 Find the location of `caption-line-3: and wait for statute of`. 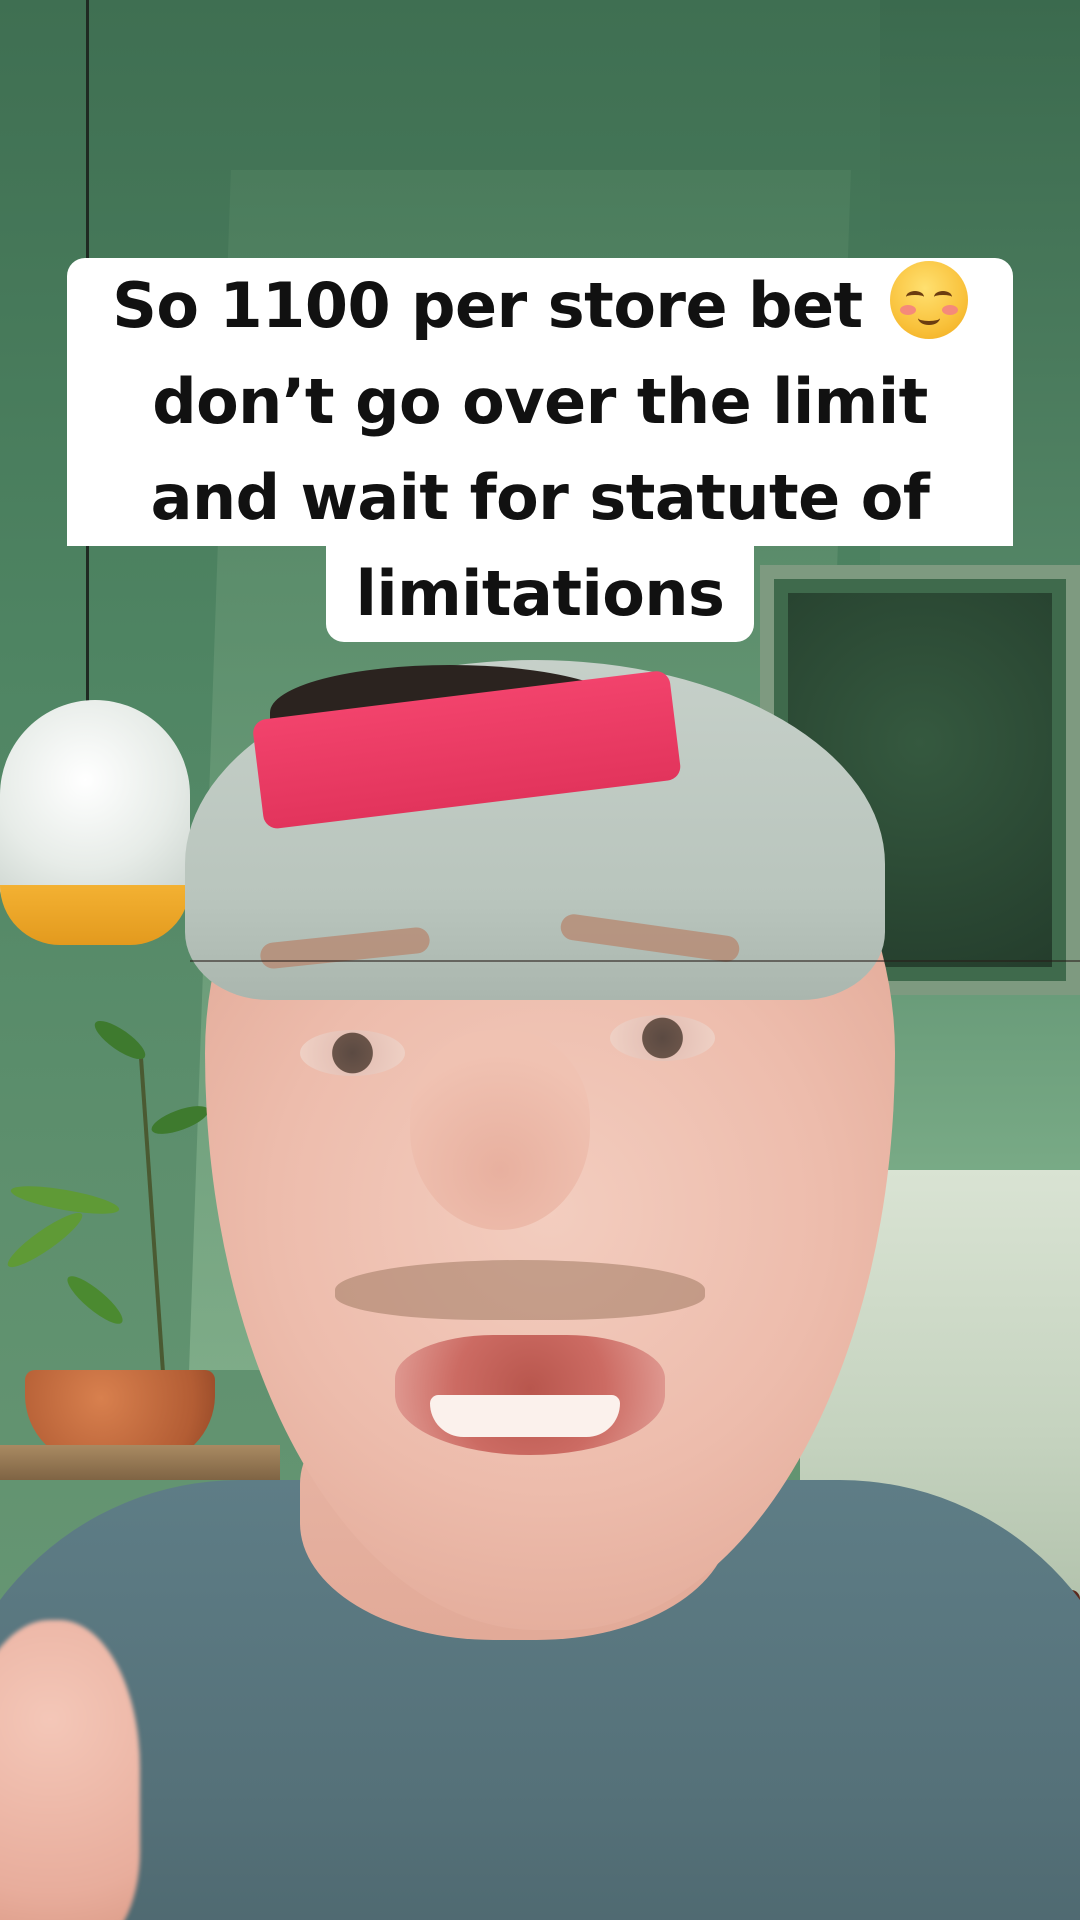

caption-line-3: and wait for statute of is located at coordinates (540, 497).